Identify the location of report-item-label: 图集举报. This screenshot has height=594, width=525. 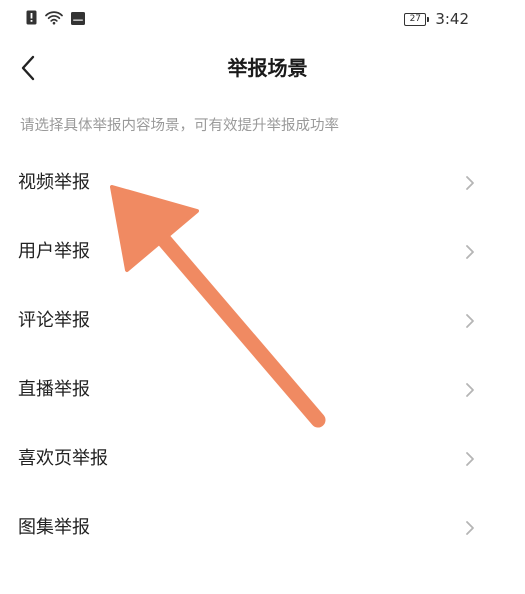
(54, 527).